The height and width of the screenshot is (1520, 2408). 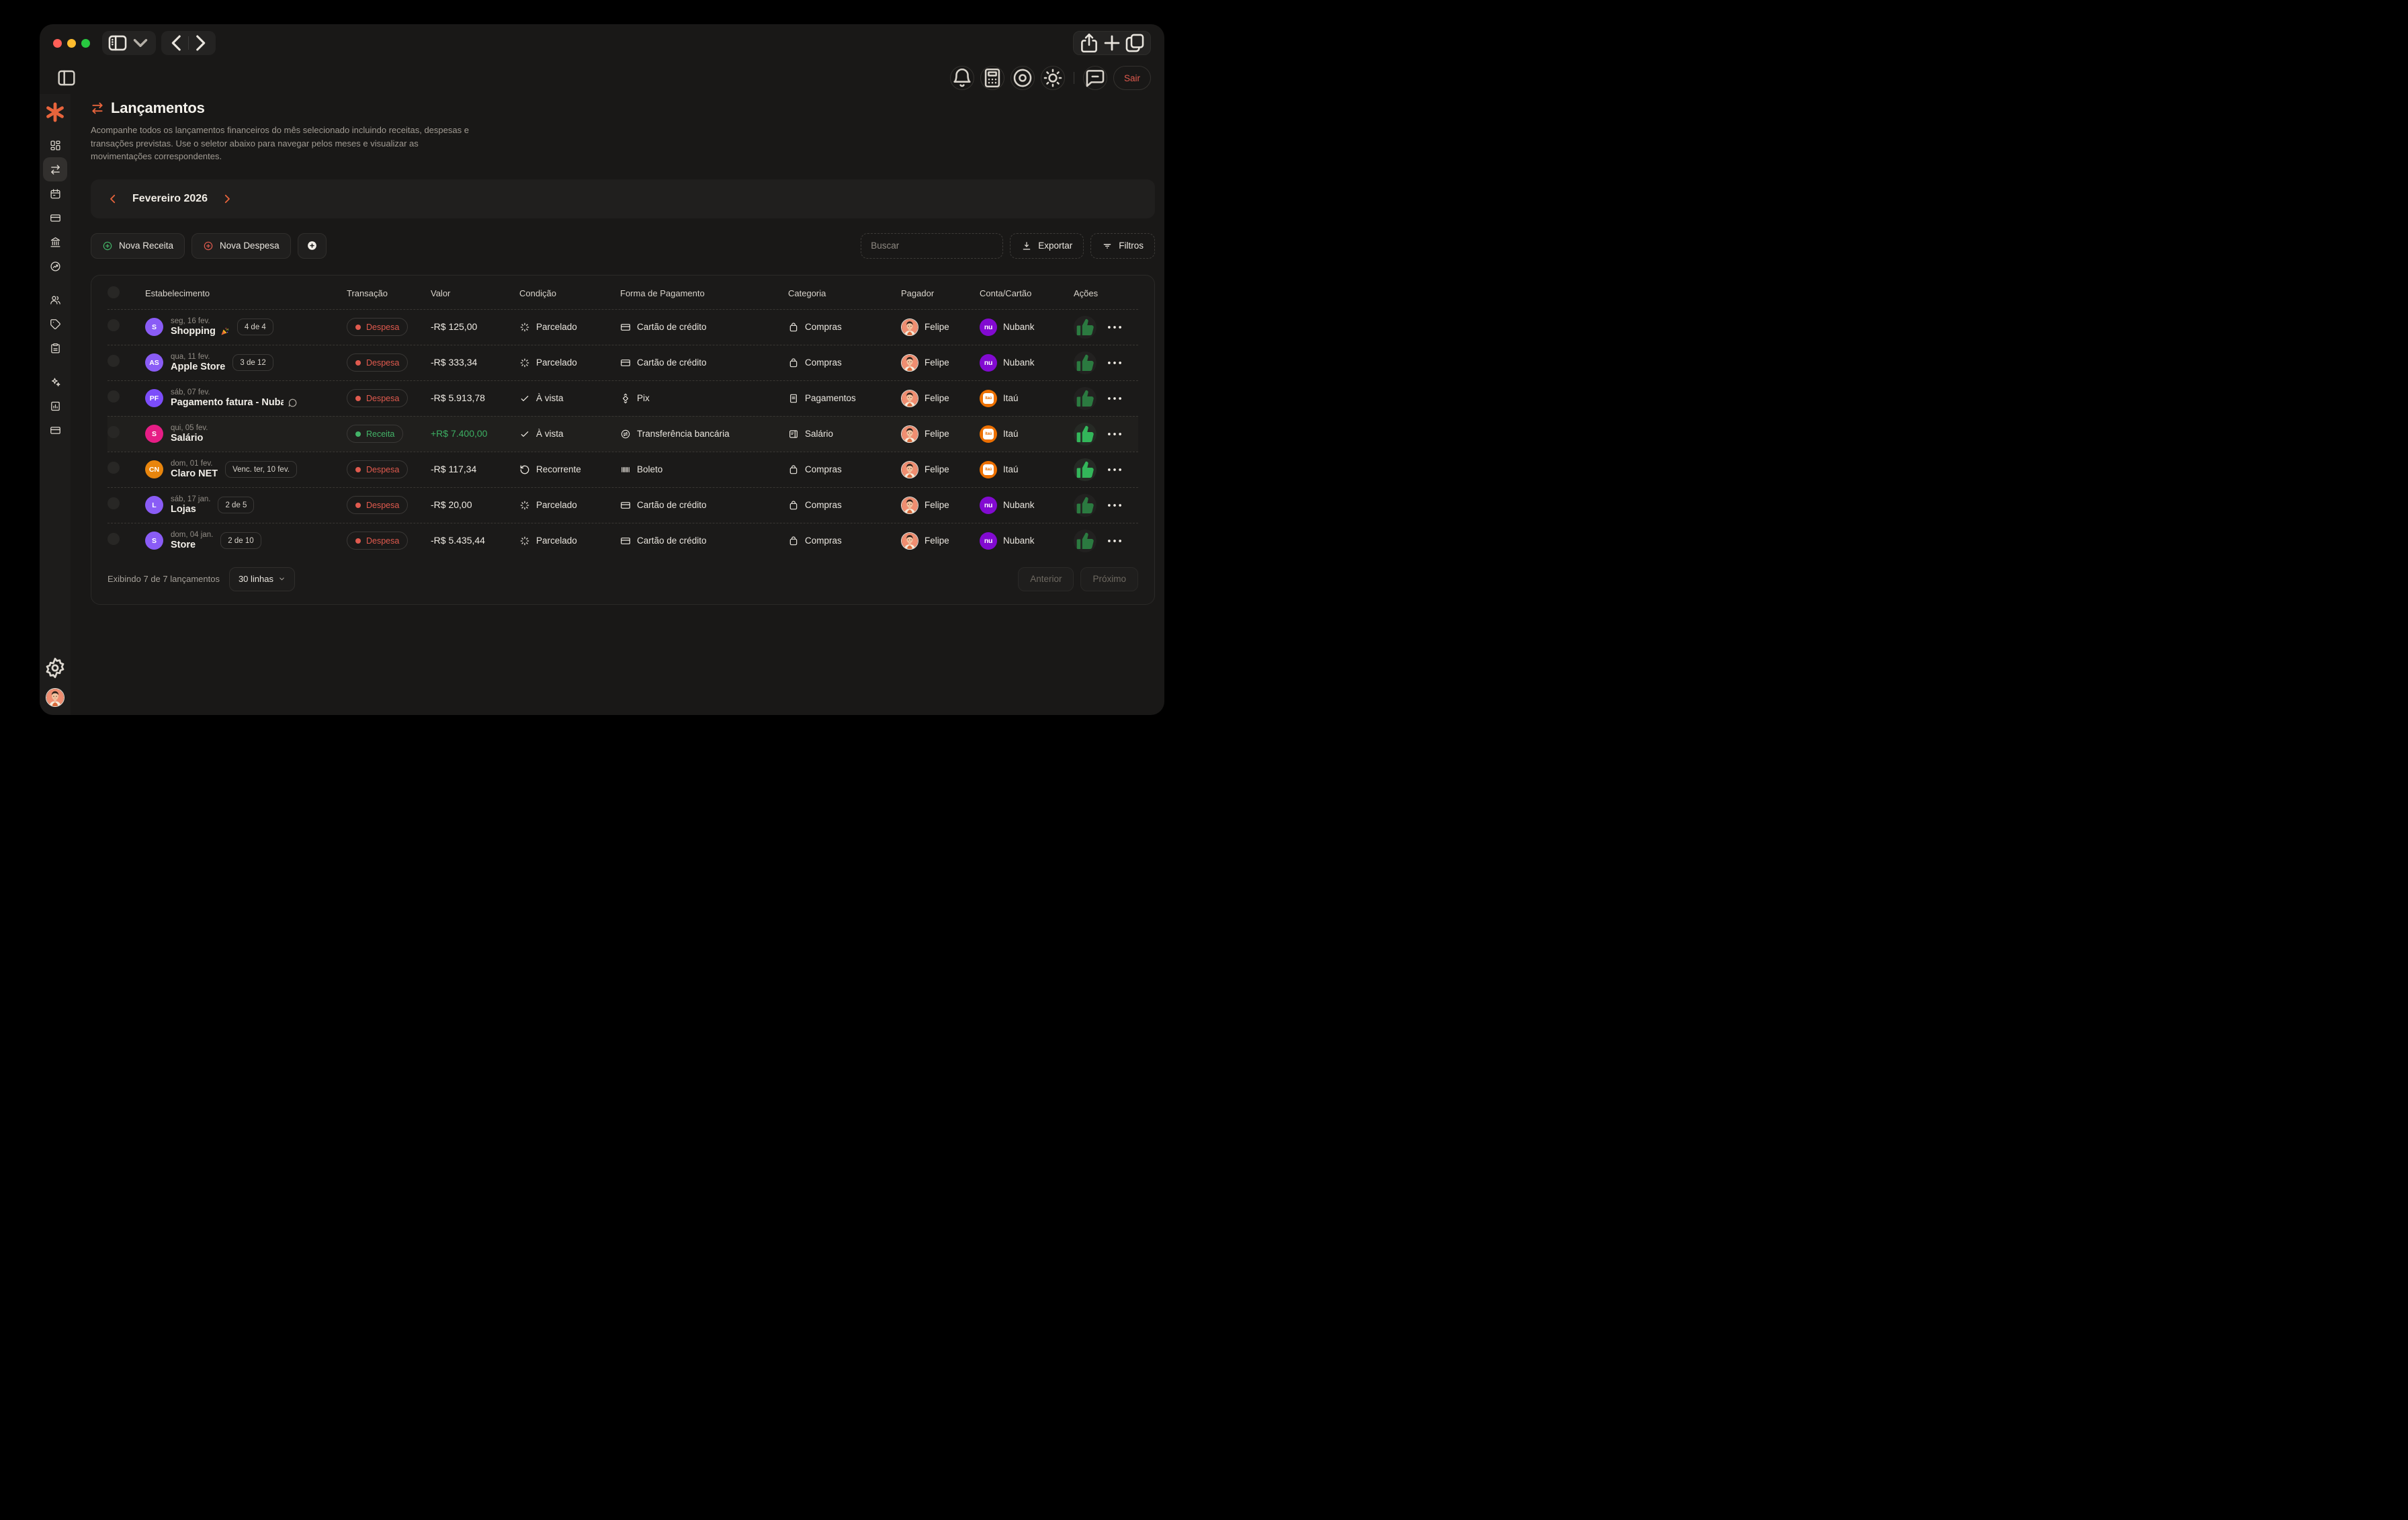 I want to click on transaction-type-badge: Despesa, so click(x=377, y=398).